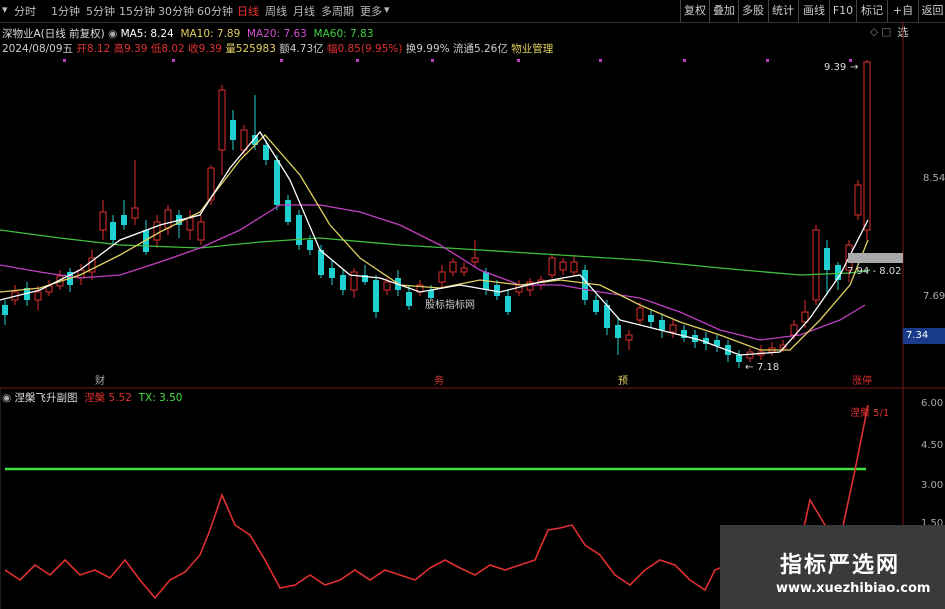 The width and height of the screenshot is (945, 609). What do you see at coordinates (932, 485) in the screenshot?
I see `ind-axis-3: 3.00` at bounding box center [932, 485].